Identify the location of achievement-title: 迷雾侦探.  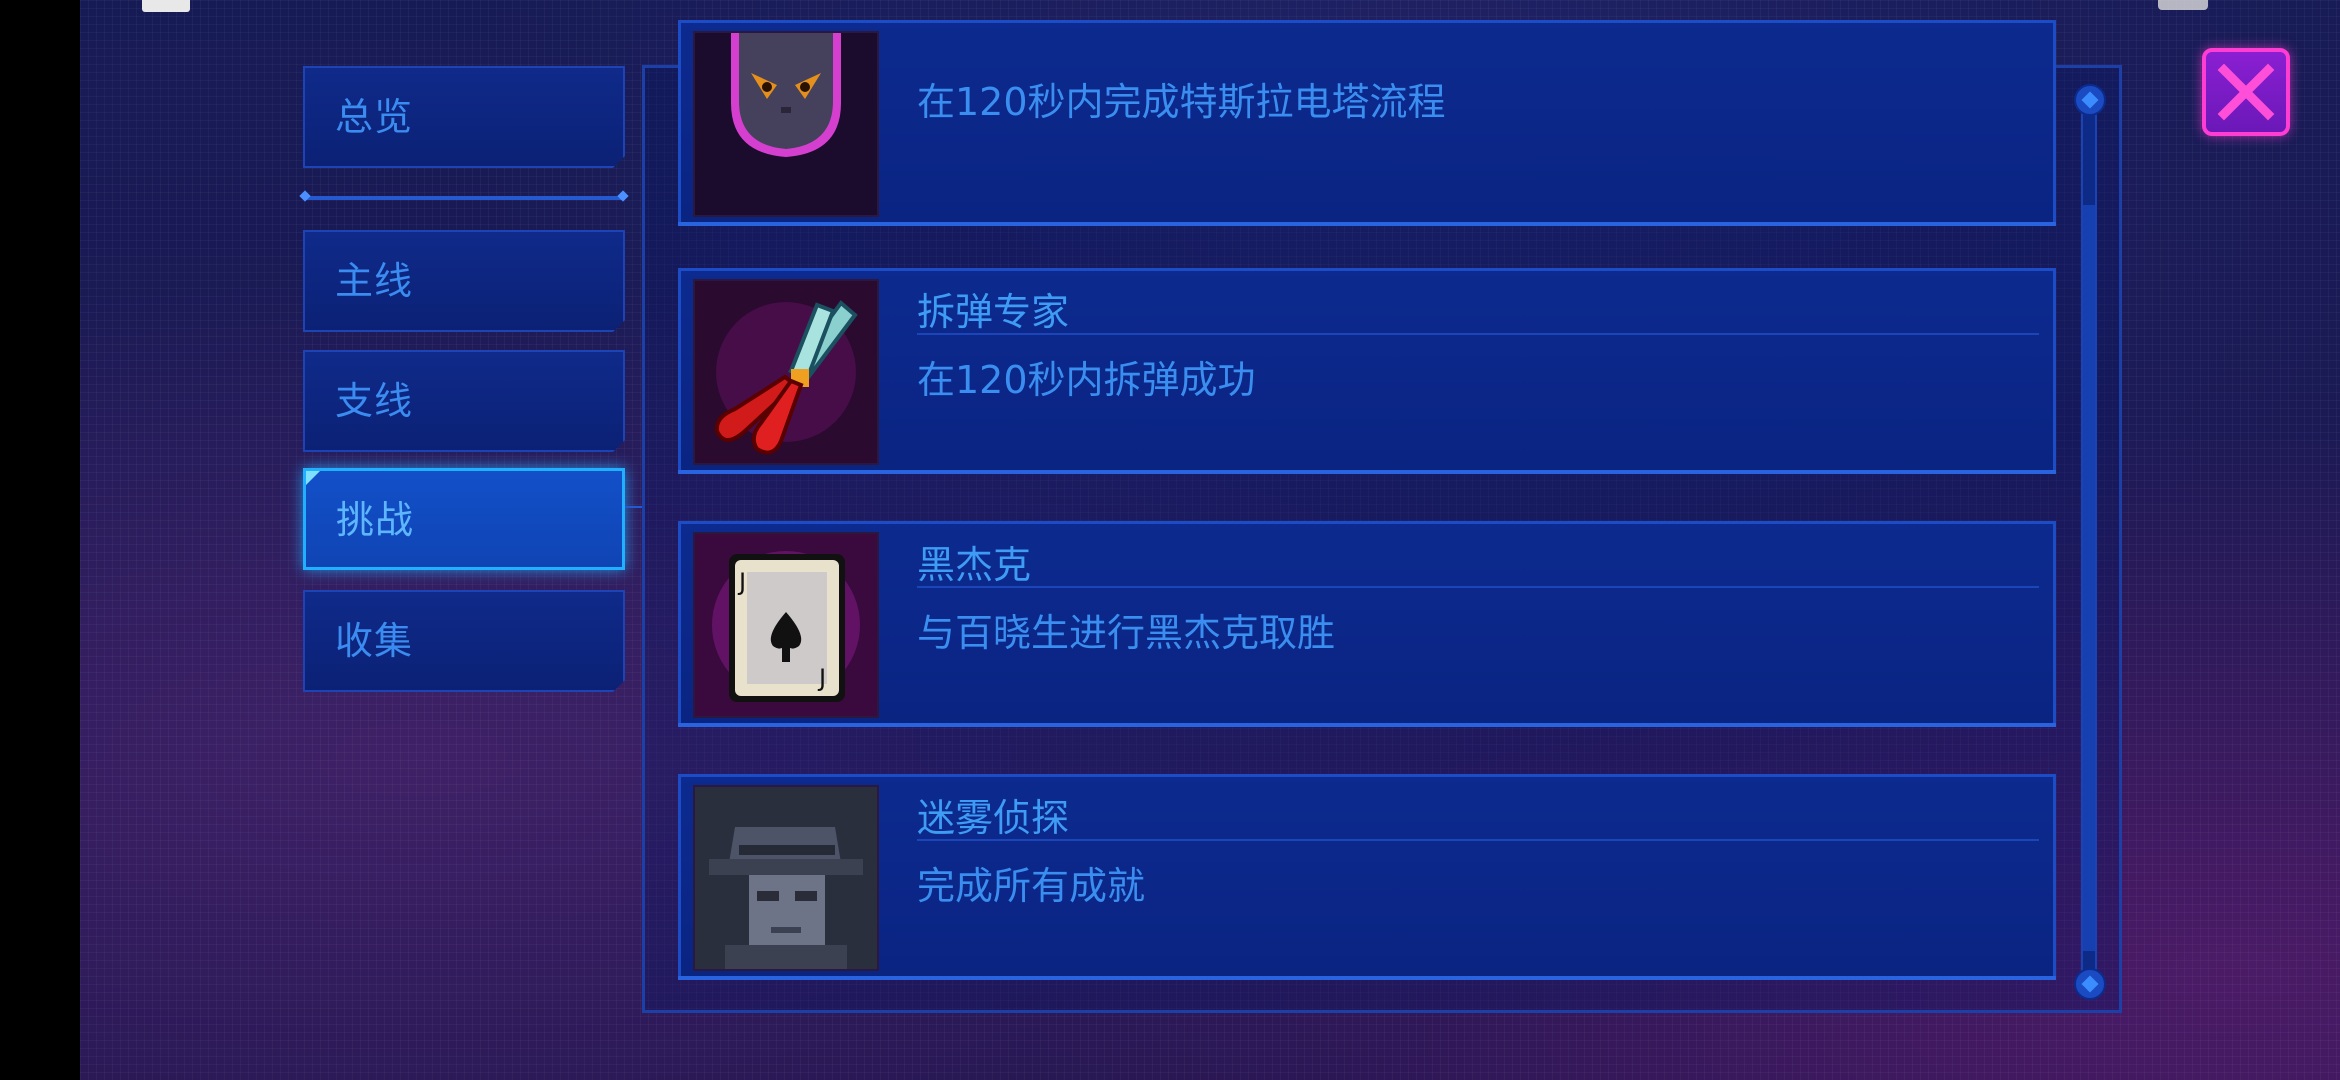
(993, 818).